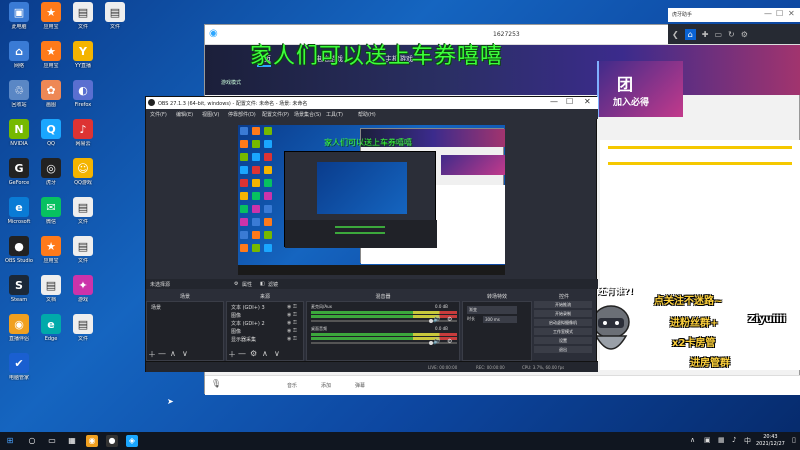  I want to click on obs-menu-item: 帮助(H), so click(367, 114).